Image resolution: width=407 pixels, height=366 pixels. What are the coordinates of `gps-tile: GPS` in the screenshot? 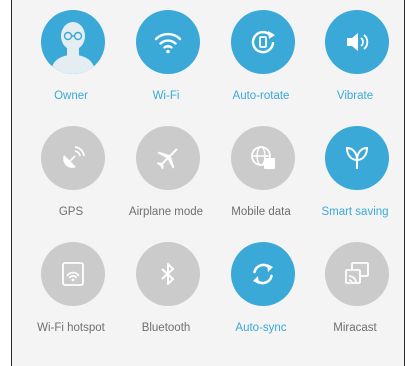 It's located at (71, 184).